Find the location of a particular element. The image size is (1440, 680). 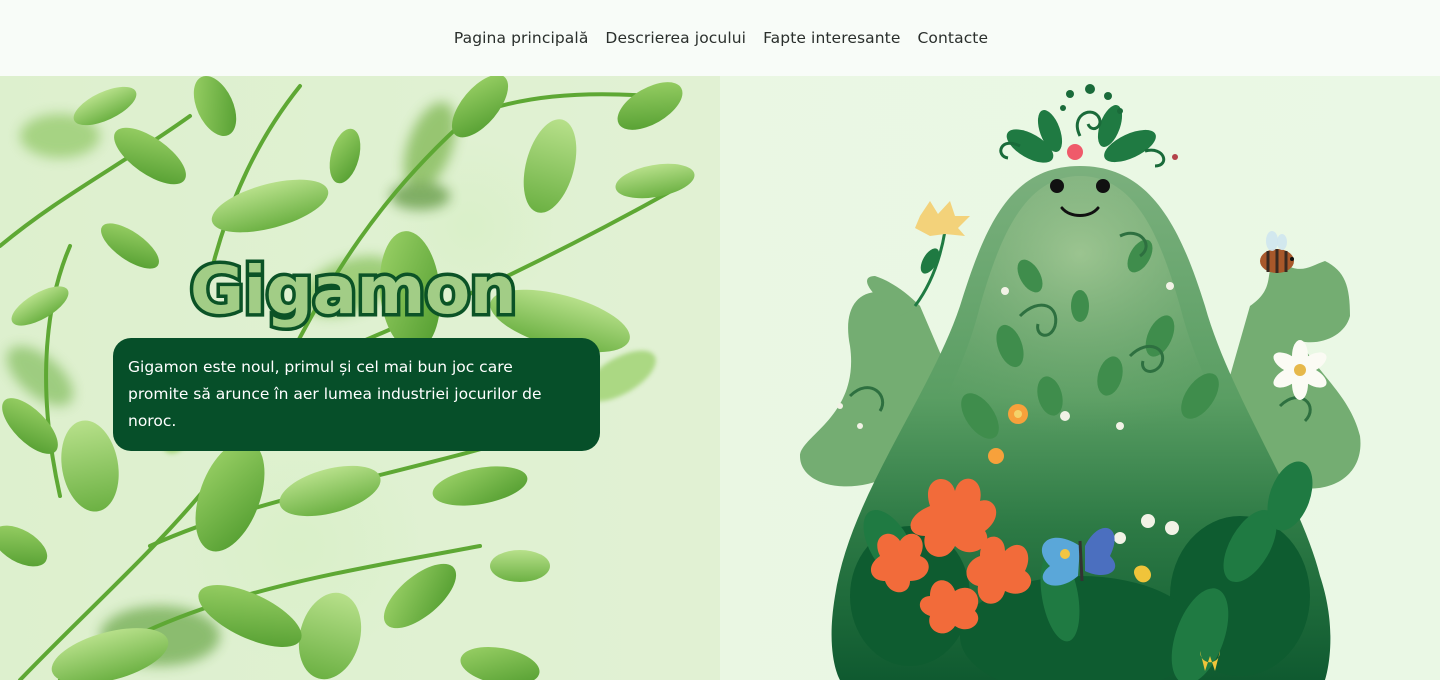

nav-link-interesting-facts: Fapte interesante is located at coordinates (831, 38).